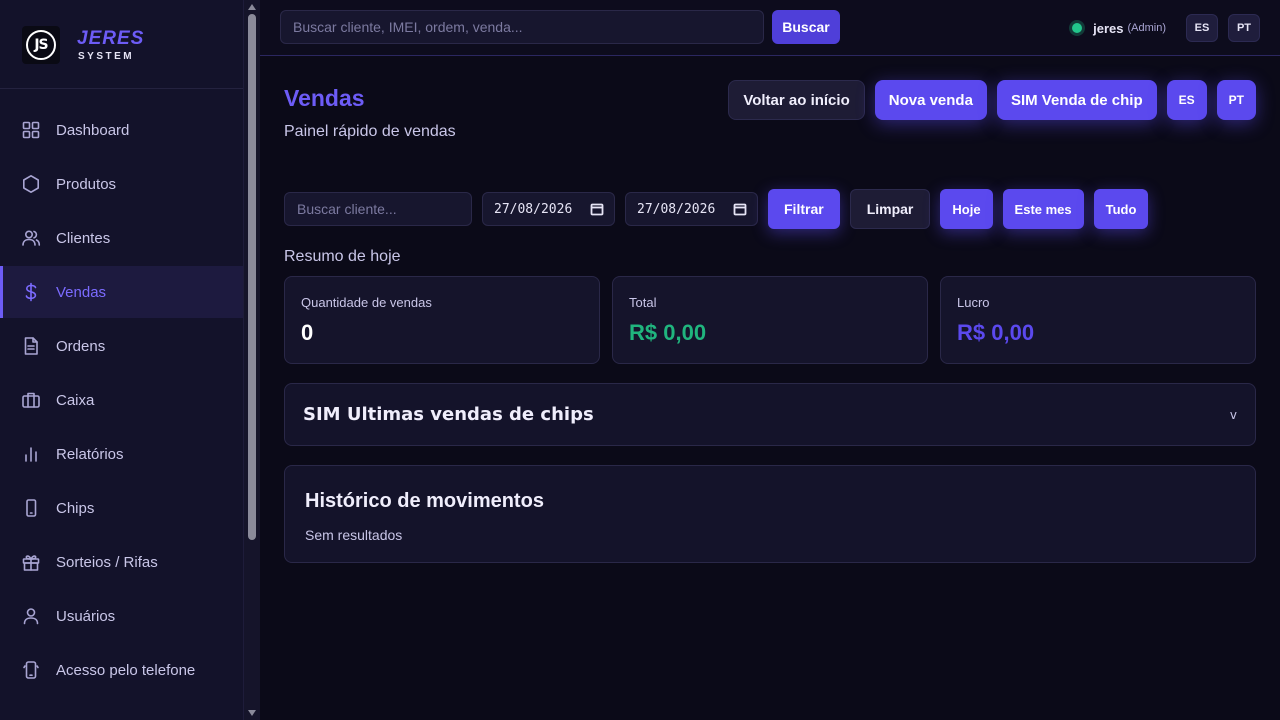  I want to click on sidebar-divider, so click(121, 88).